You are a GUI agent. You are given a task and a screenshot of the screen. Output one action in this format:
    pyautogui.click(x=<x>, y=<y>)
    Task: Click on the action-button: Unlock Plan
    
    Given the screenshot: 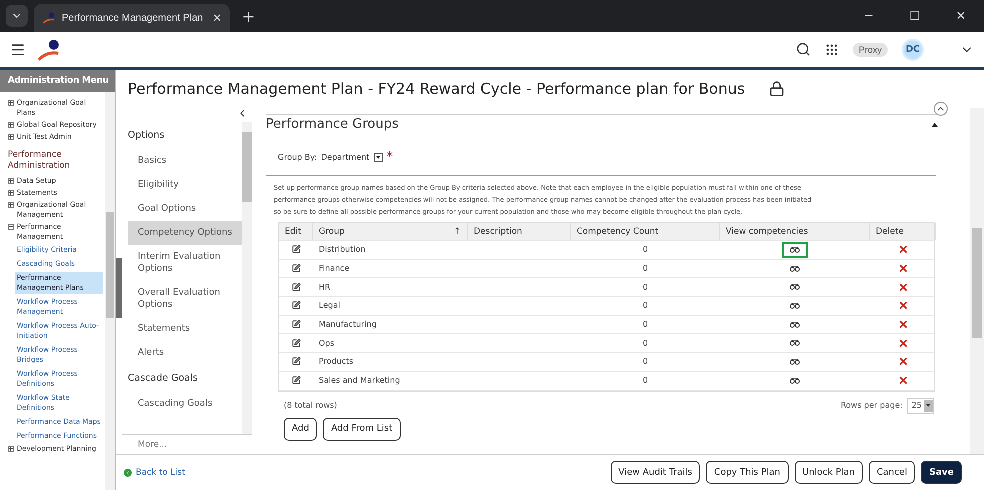 What is the action you would take?
    pyautogui.click(x=828, y=472)
    